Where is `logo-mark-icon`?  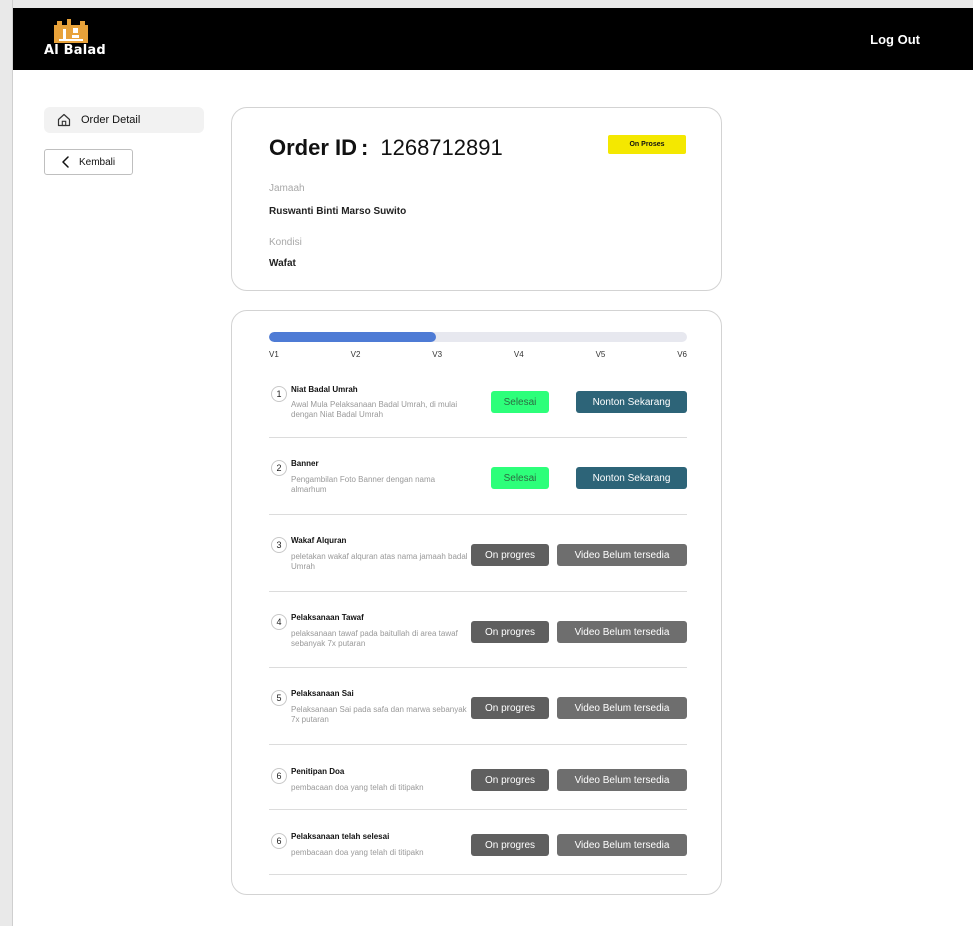
logo-mark-icon is located at coordinates (71, 31).